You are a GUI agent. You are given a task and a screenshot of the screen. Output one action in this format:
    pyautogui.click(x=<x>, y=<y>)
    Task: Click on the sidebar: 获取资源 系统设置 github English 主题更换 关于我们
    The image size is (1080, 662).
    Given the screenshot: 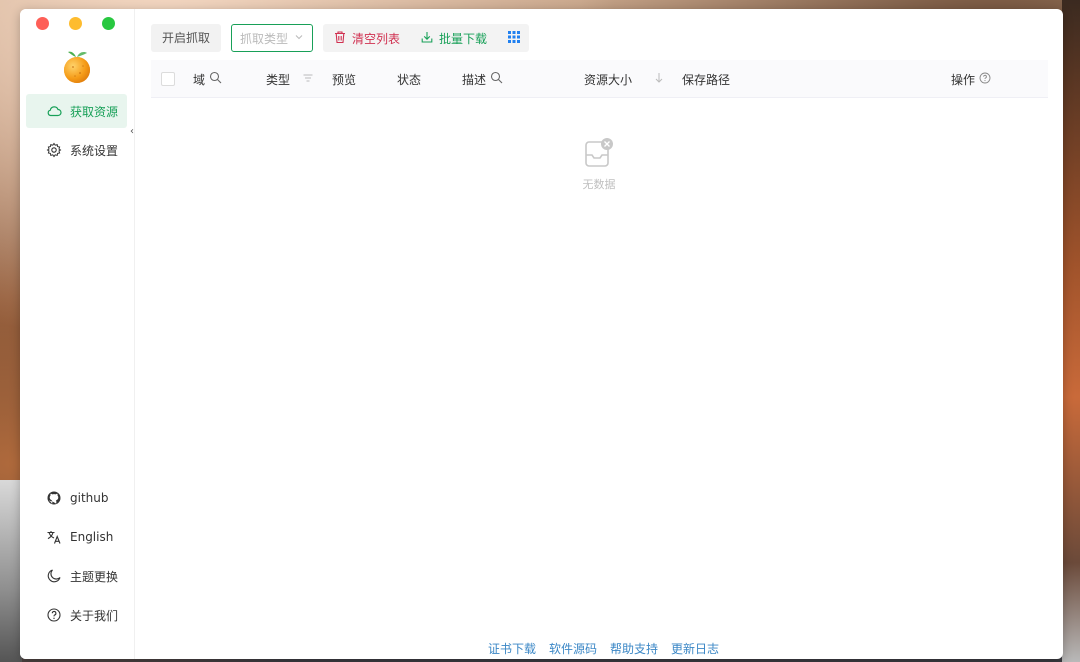 What is the action you would take?
    pyautogui.click(x=77, y=334)
    